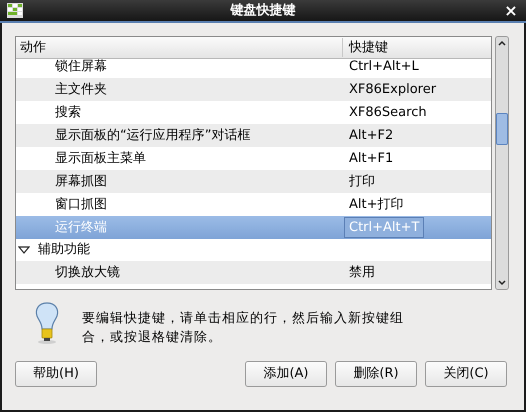 Image resolution: width=526 pixels, height=412 pixels. Describe the element at coordinates (100, 159) in the screenshot. I see `action-cell-text: 显示面板主菜单` at that location.